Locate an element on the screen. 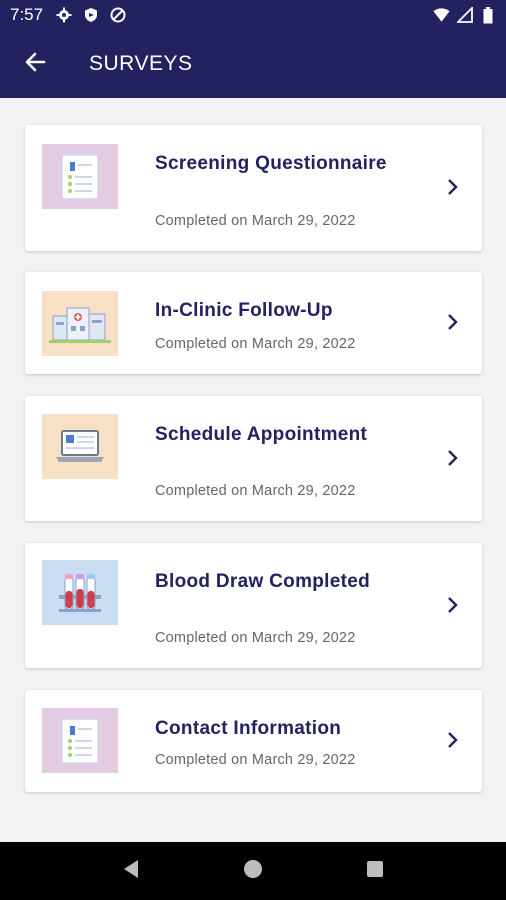 This screenshot has width=506, height=900. status-icons-left is located at coordinates (90, 15).